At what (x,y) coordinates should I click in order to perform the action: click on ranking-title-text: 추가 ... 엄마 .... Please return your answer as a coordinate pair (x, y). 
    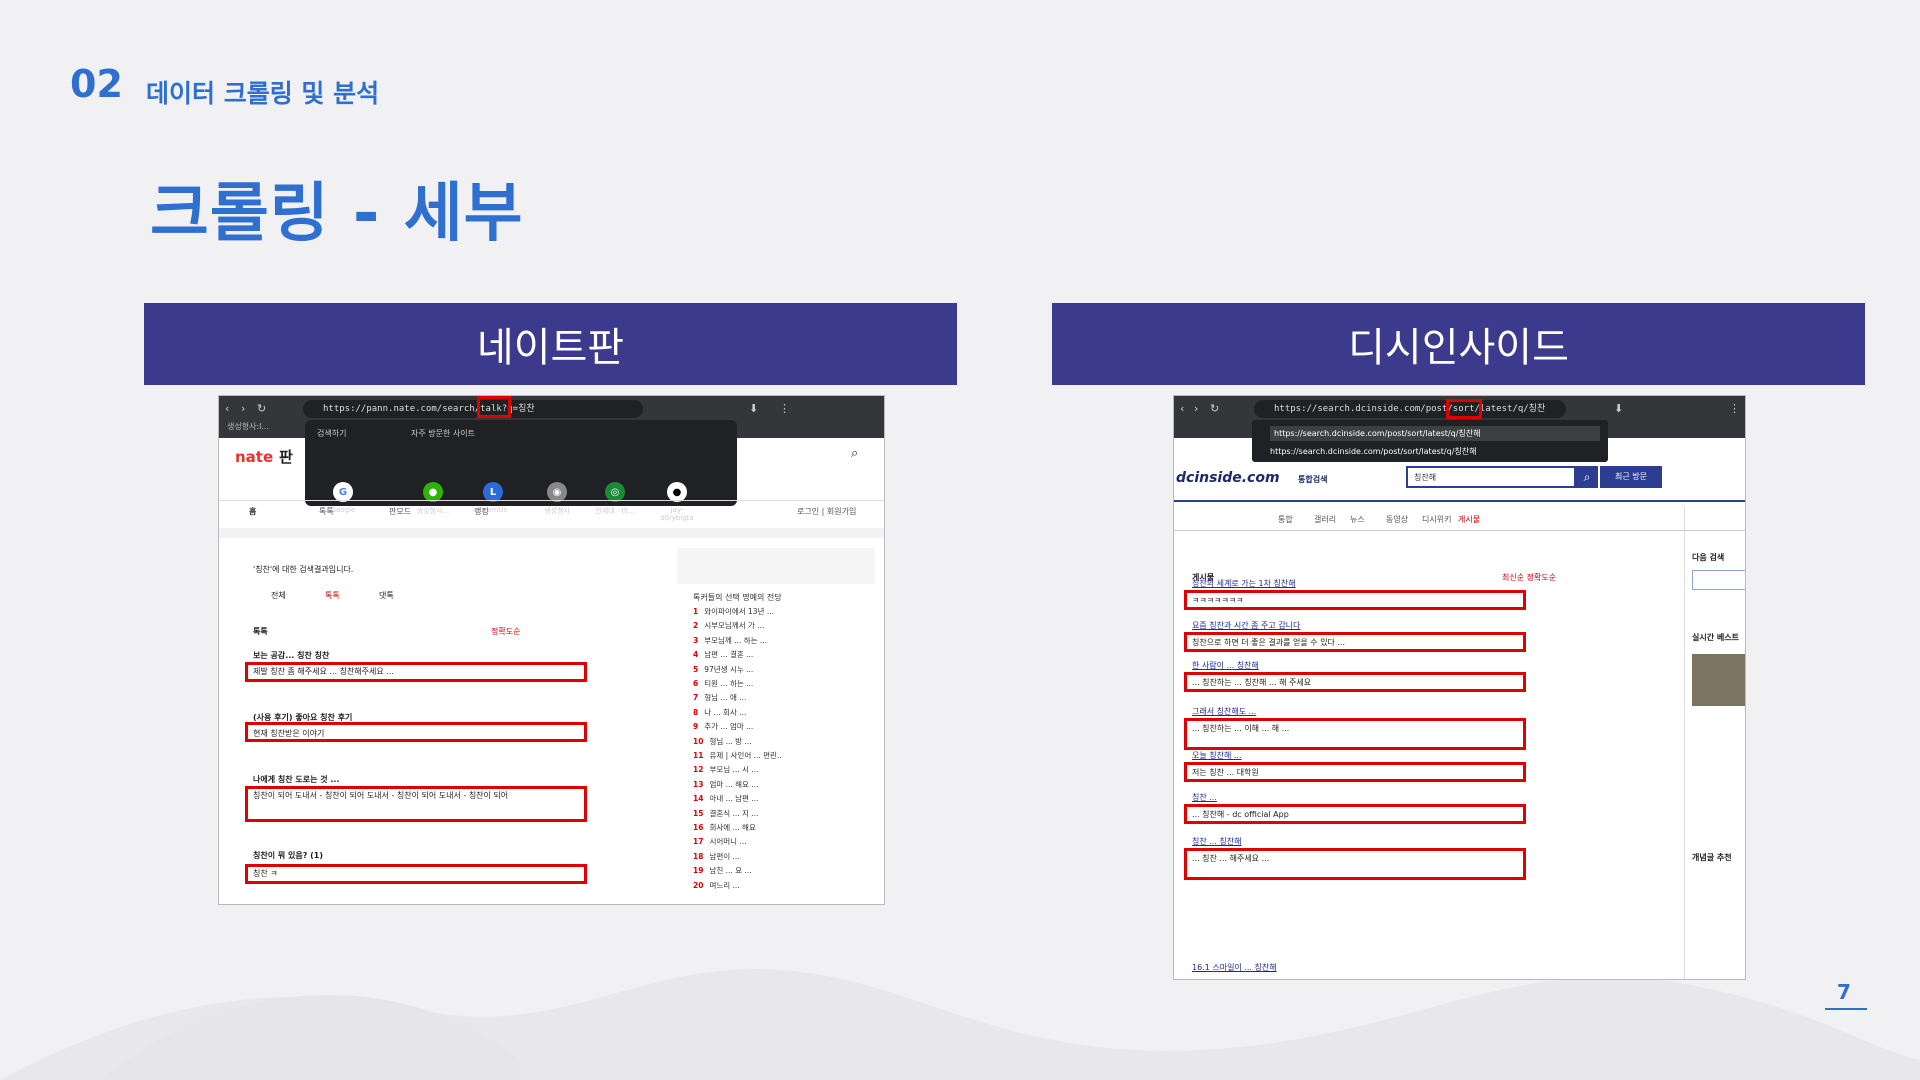
    Looking at the image, I should click on (729, 727).